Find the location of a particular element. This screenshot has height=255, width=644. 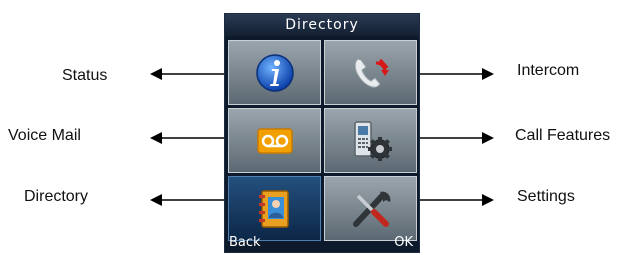

voice-mail-arrow is located at coordinates (187, 138).